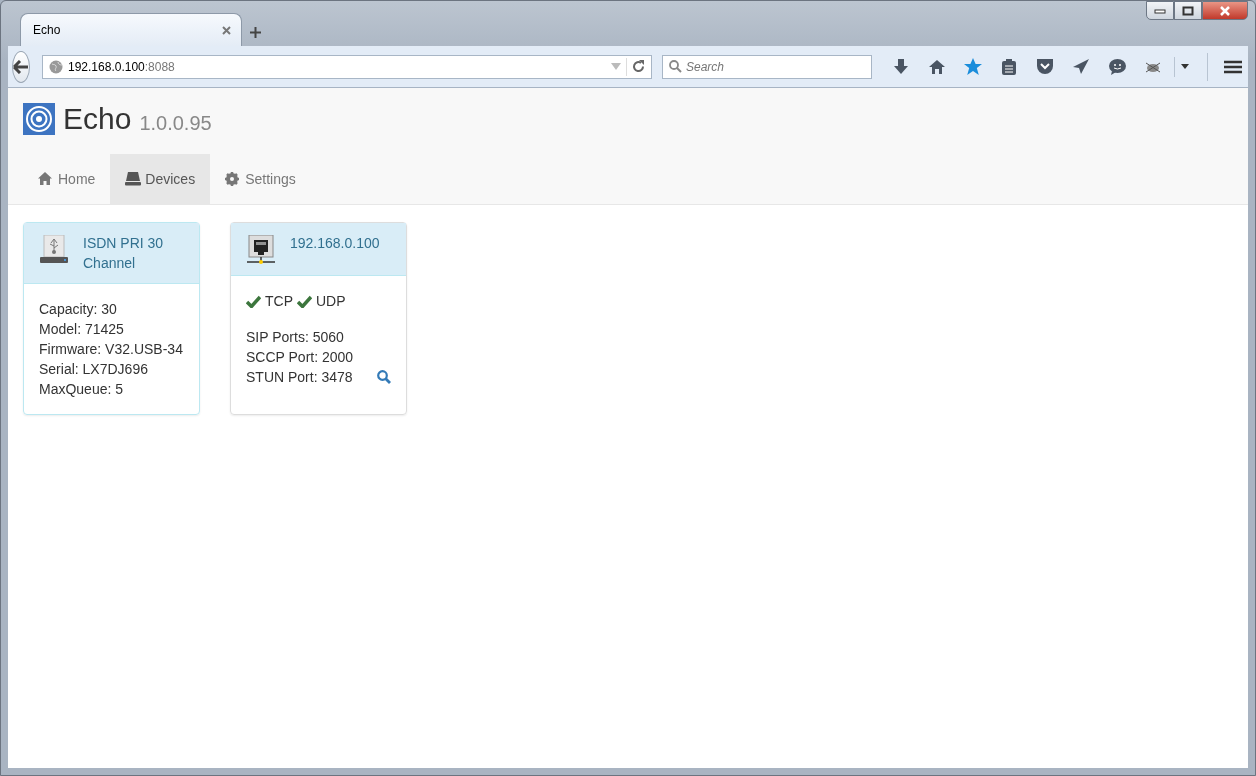 This screenshot has height=776, width=1256. I want to click on app-version: 1.0.0.95, so click(175, 123).